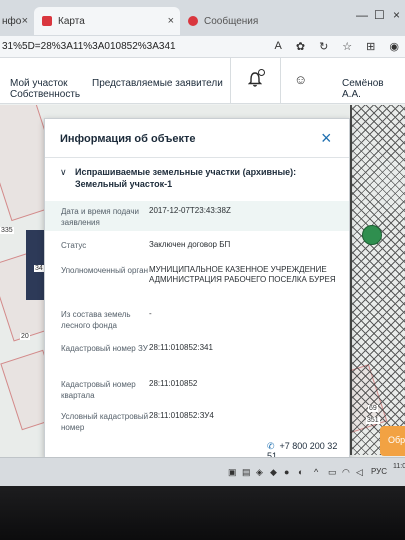  I want to click on modal-divider, so click(197, 157).